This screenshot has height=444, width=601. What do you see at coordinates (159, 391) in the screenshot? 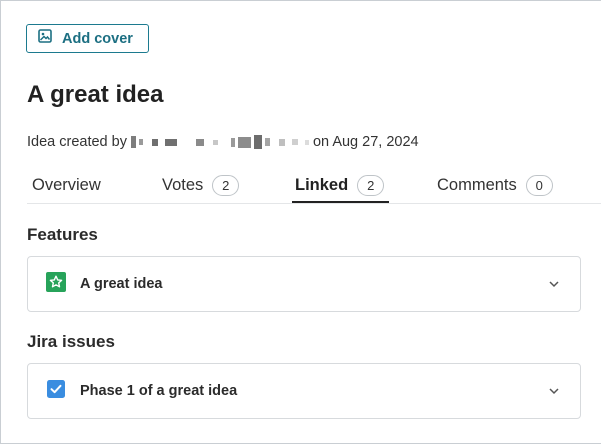
I see `jira-issue-title: Phase 1 of a great idea` at bounding box center [159, 391].